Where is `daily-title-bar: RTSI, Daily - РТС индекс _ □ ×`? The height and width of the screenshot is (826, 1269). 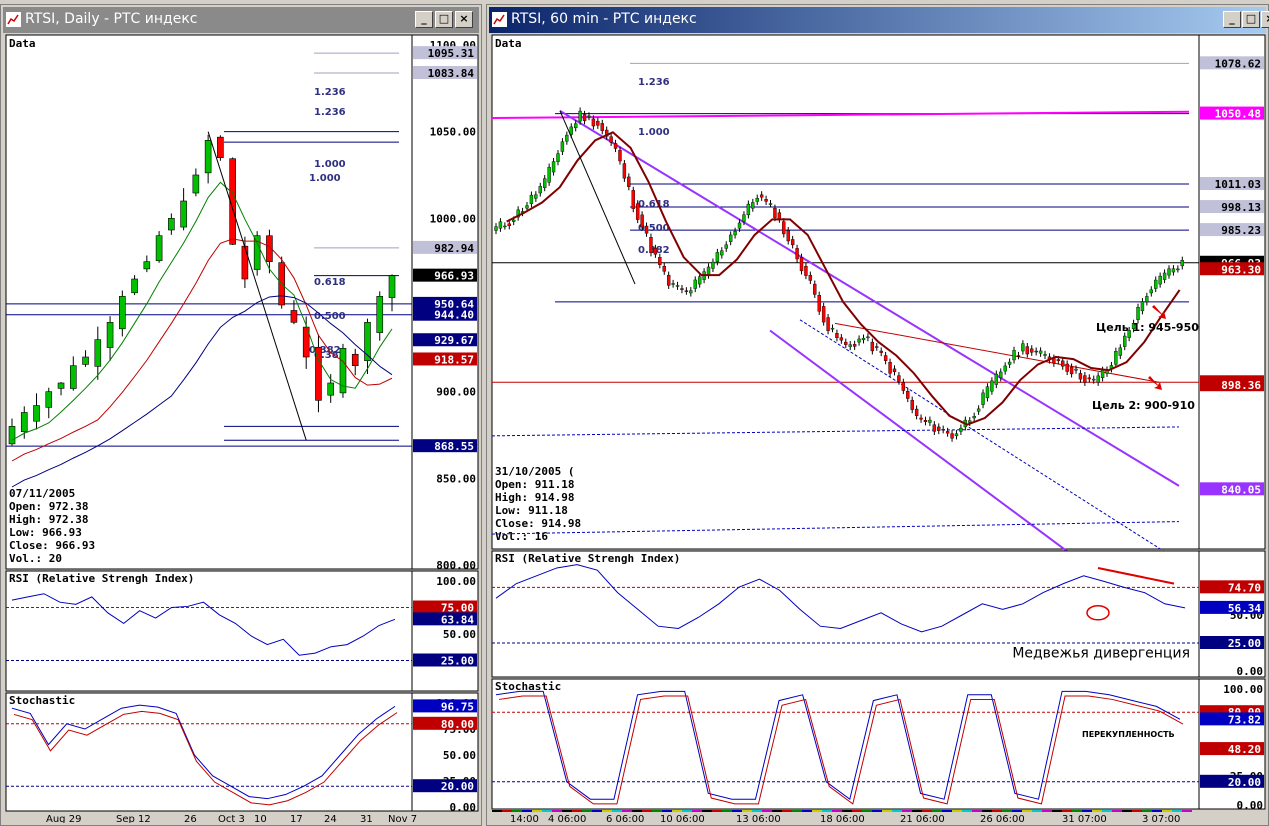 daily-title-bar: RTSI, Daily - РТС индекс _ □ × is located at coordinates (241, 20).